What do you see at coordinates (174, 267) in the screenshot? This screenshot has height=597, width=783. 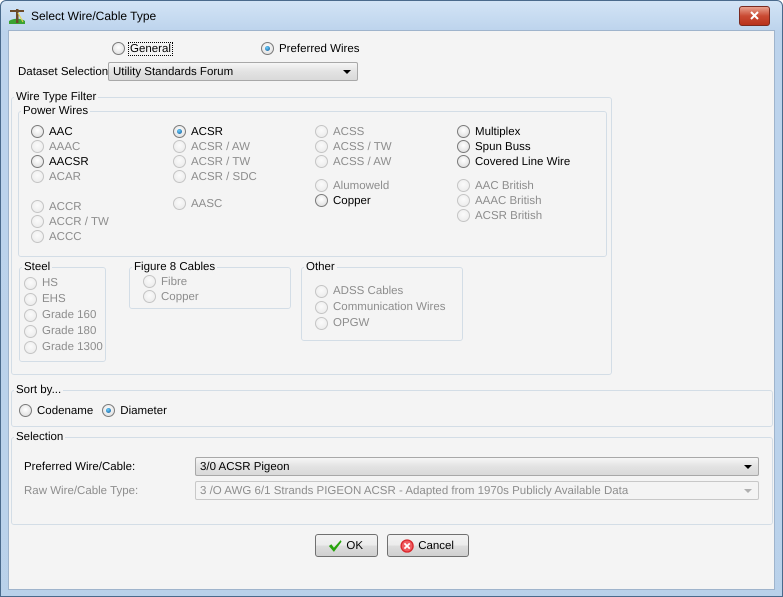 I see `group-title: Figure 8 Cables` at bounding box center [174, 267].